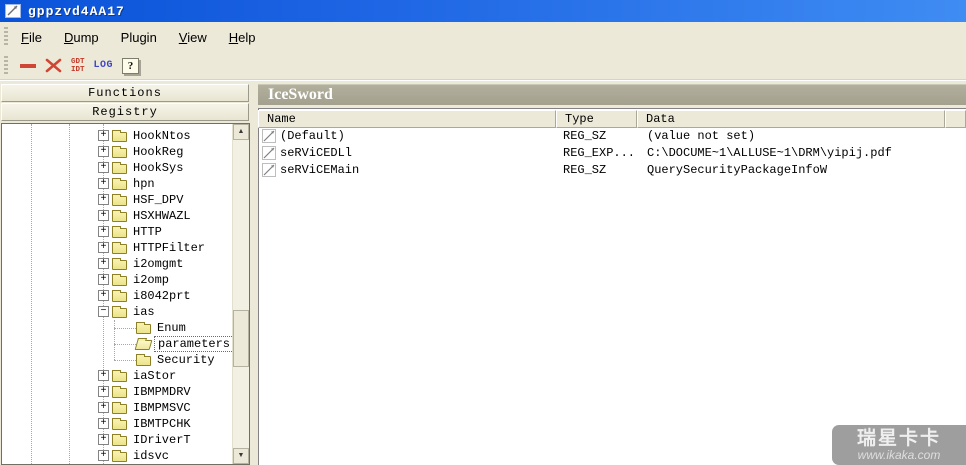 The image size is (966, 465). What do you see at coordinates (240, 294) in the screenshot?
I see `tree-scrollbar: ▲ ▼` at bounding box center [240, 294].